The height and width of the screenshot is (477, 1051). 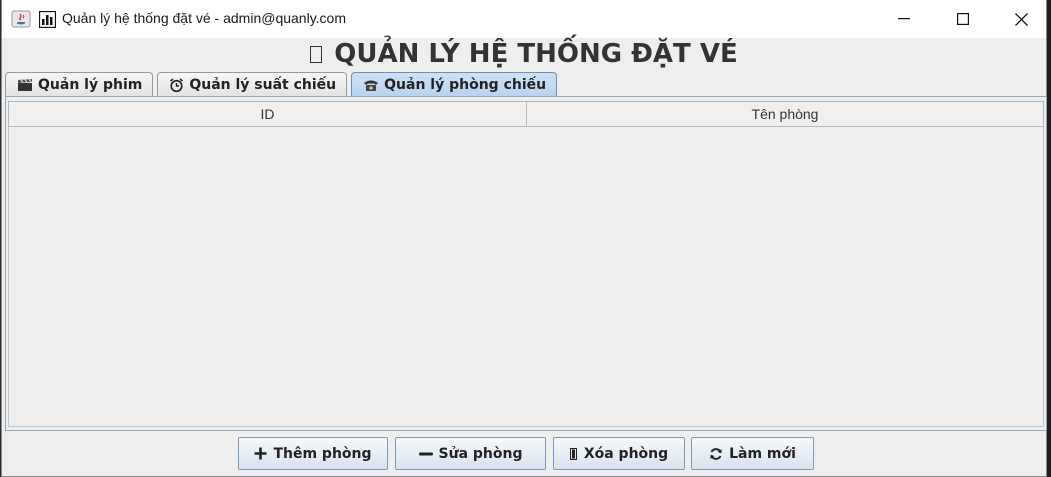 What do you see at coordinates (762, 453) in the screenshot?
I see `refresh-label: Làm mới` at bounding box center [762, 453].